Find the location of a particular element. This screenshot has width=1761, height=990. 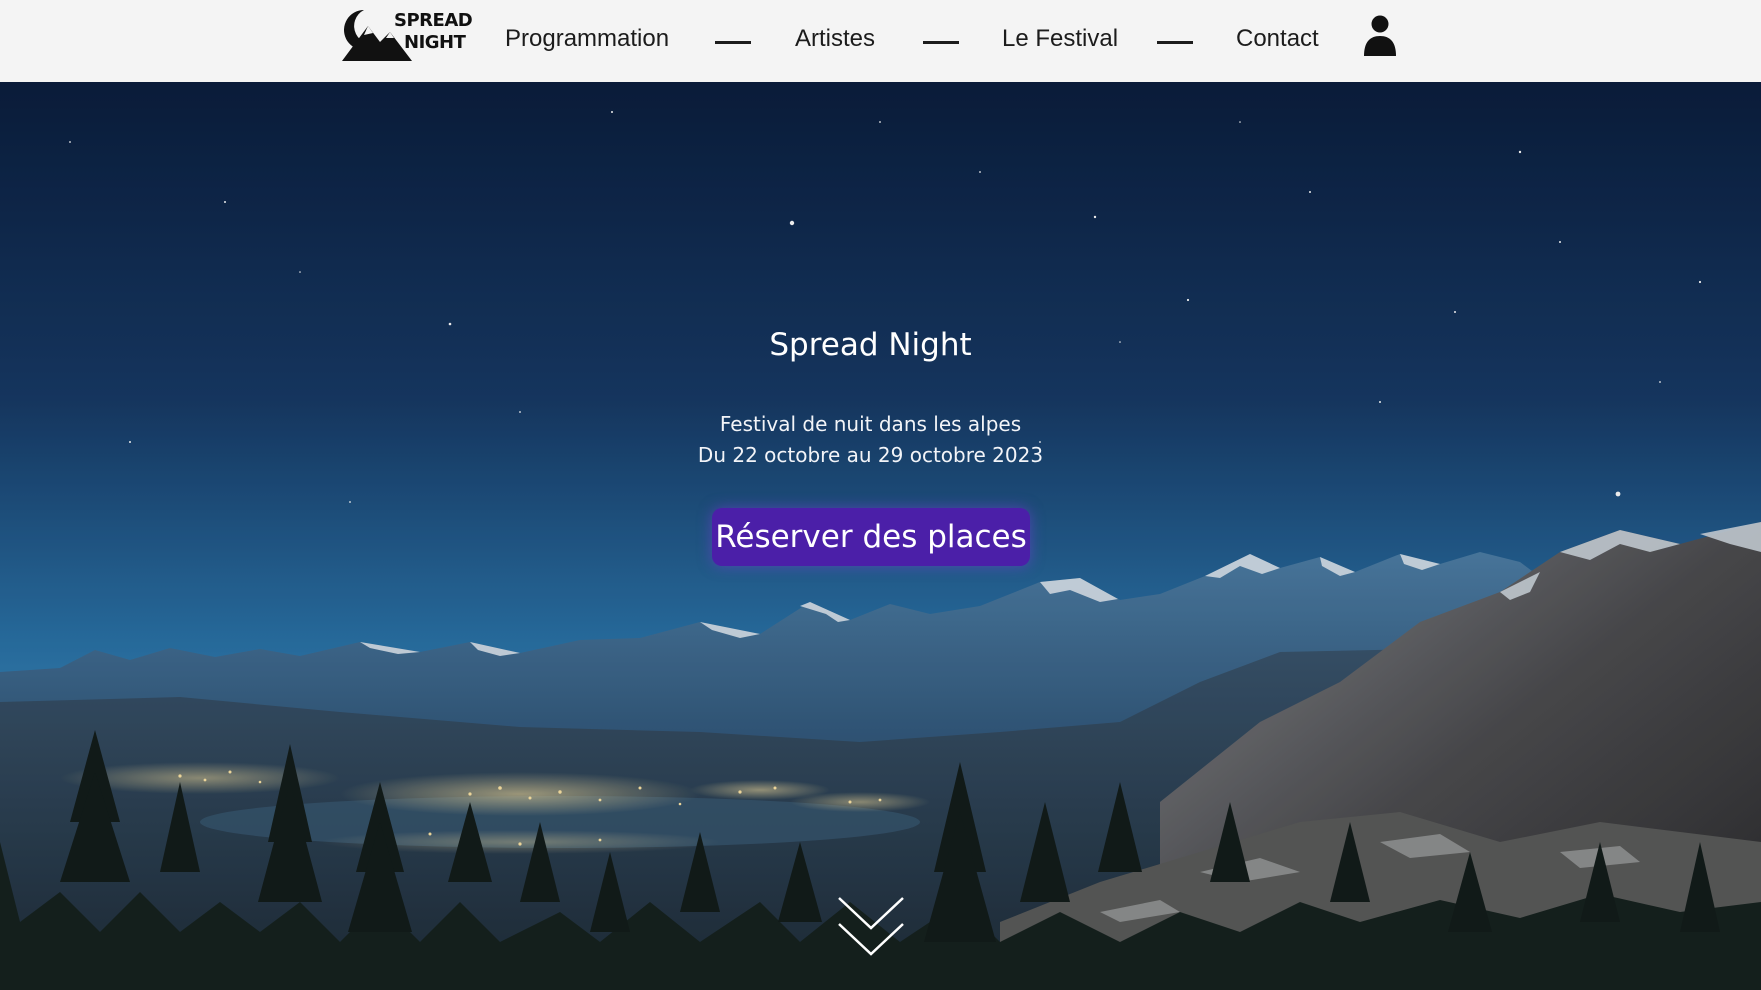

hero-title: Spread Night is located at coordinates (870, 345).